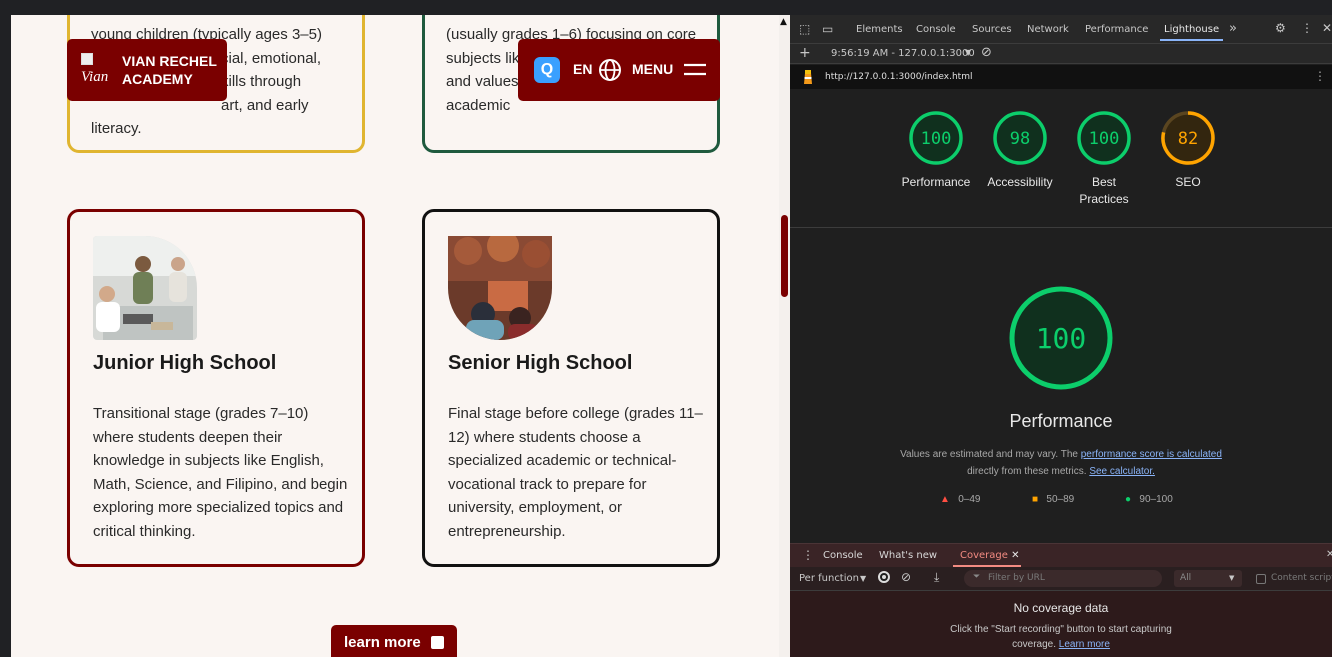 Image resolution: width=1332 pixels, height=657 pixels. Describe the element at coordinates (936, 182) in the screenshot. I see `gauge-performance-label: Performance` at that location.